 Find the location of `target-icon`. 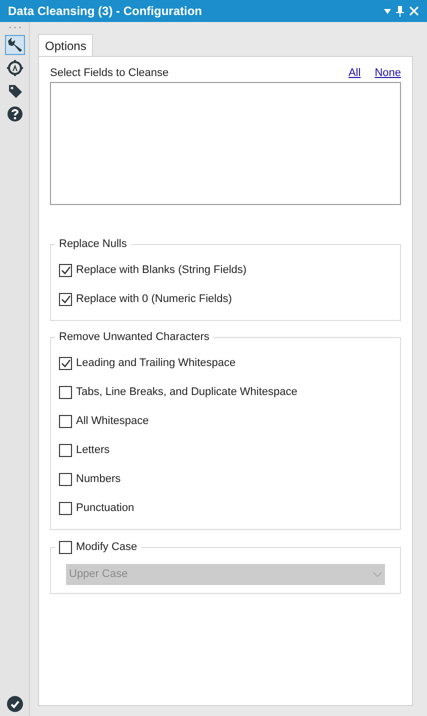

target-icon is located at coordinates (14, 68).